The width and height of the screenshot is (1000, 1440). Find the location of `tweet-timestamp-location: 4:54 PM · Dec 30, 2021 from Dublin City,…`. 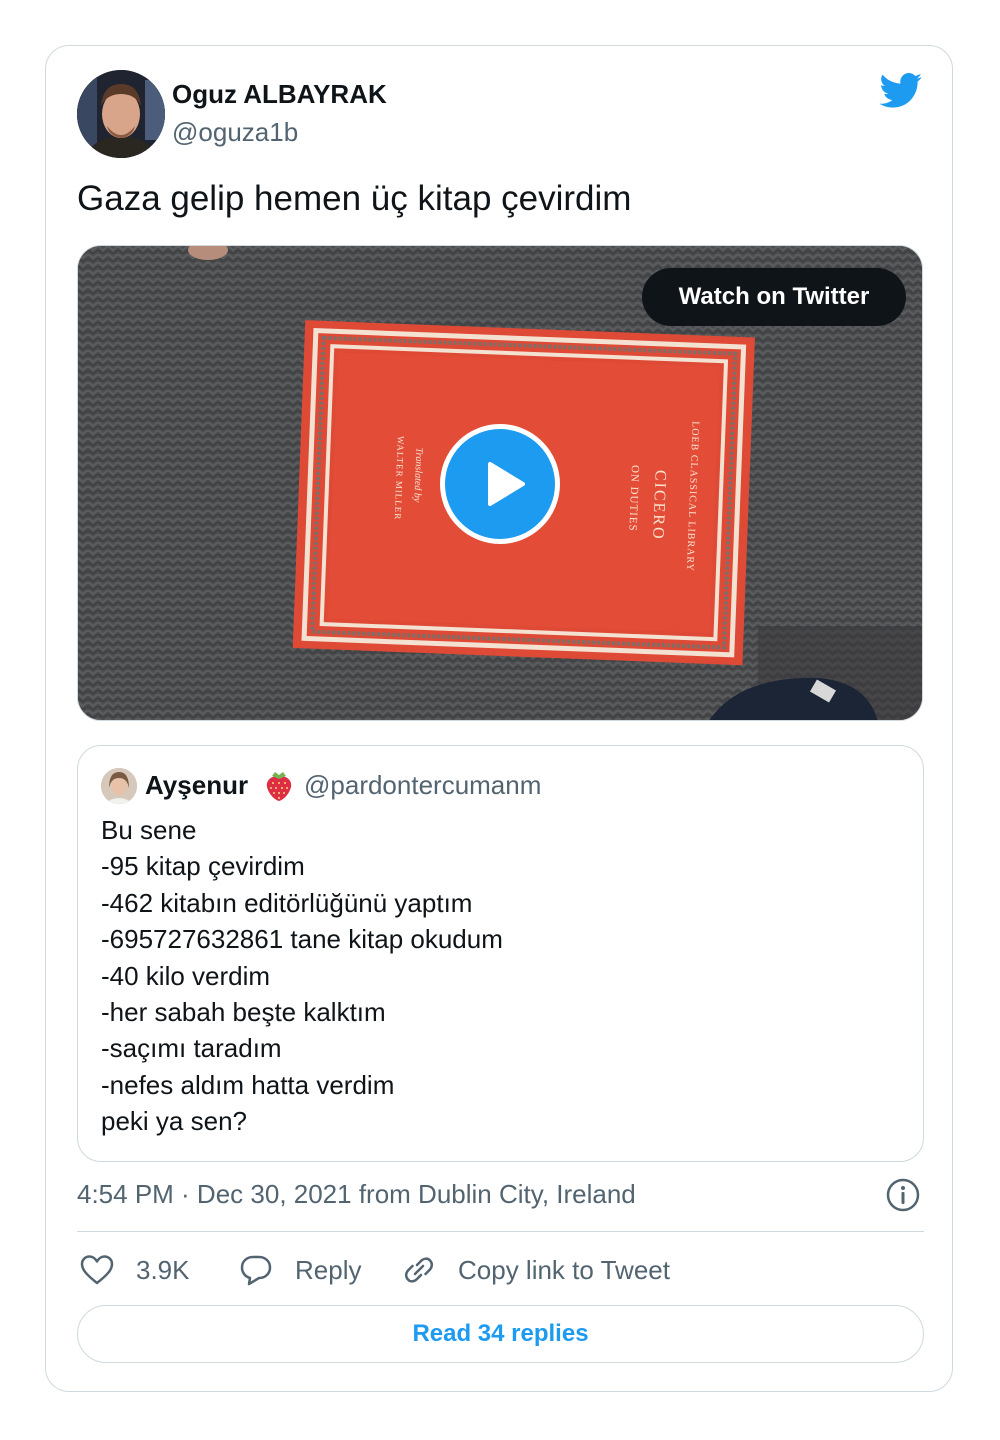

tweet-timestamp-location: 4:54 PM · Dec 30, 2021 from Dublin City,… is located at coordinates (356, 1194).